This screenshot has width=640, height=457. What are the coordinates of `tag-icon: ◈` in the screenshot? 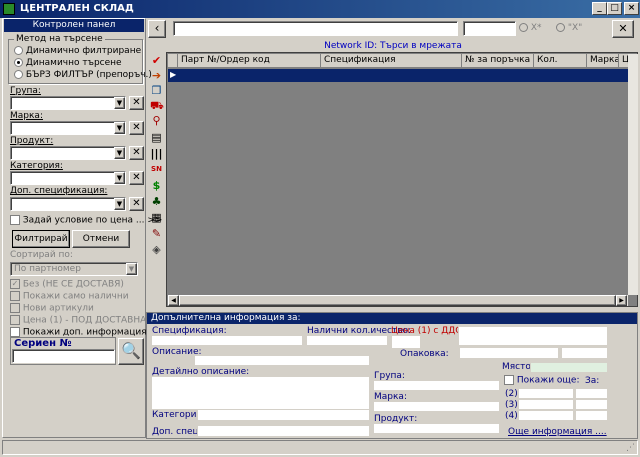 It's located at (156, 249).